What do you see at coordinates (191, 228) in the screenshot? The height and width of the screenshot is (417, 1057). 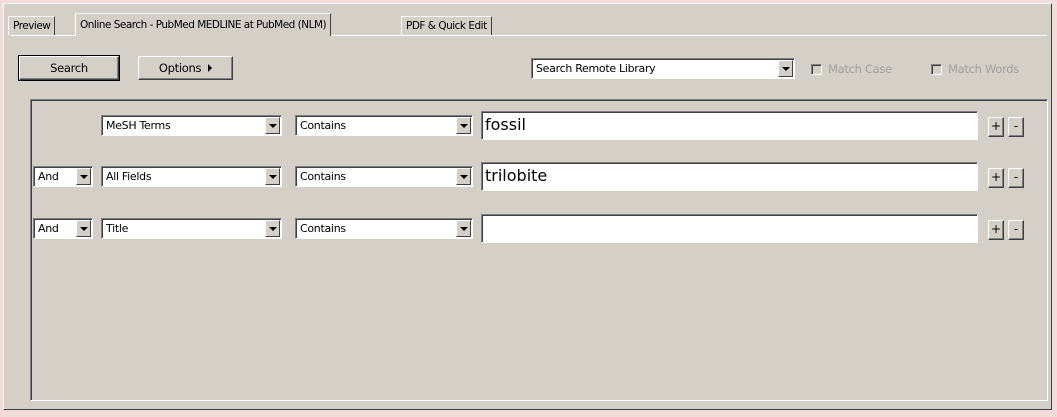 I see `field-select-3: Title` at bounding box center [191, 228].